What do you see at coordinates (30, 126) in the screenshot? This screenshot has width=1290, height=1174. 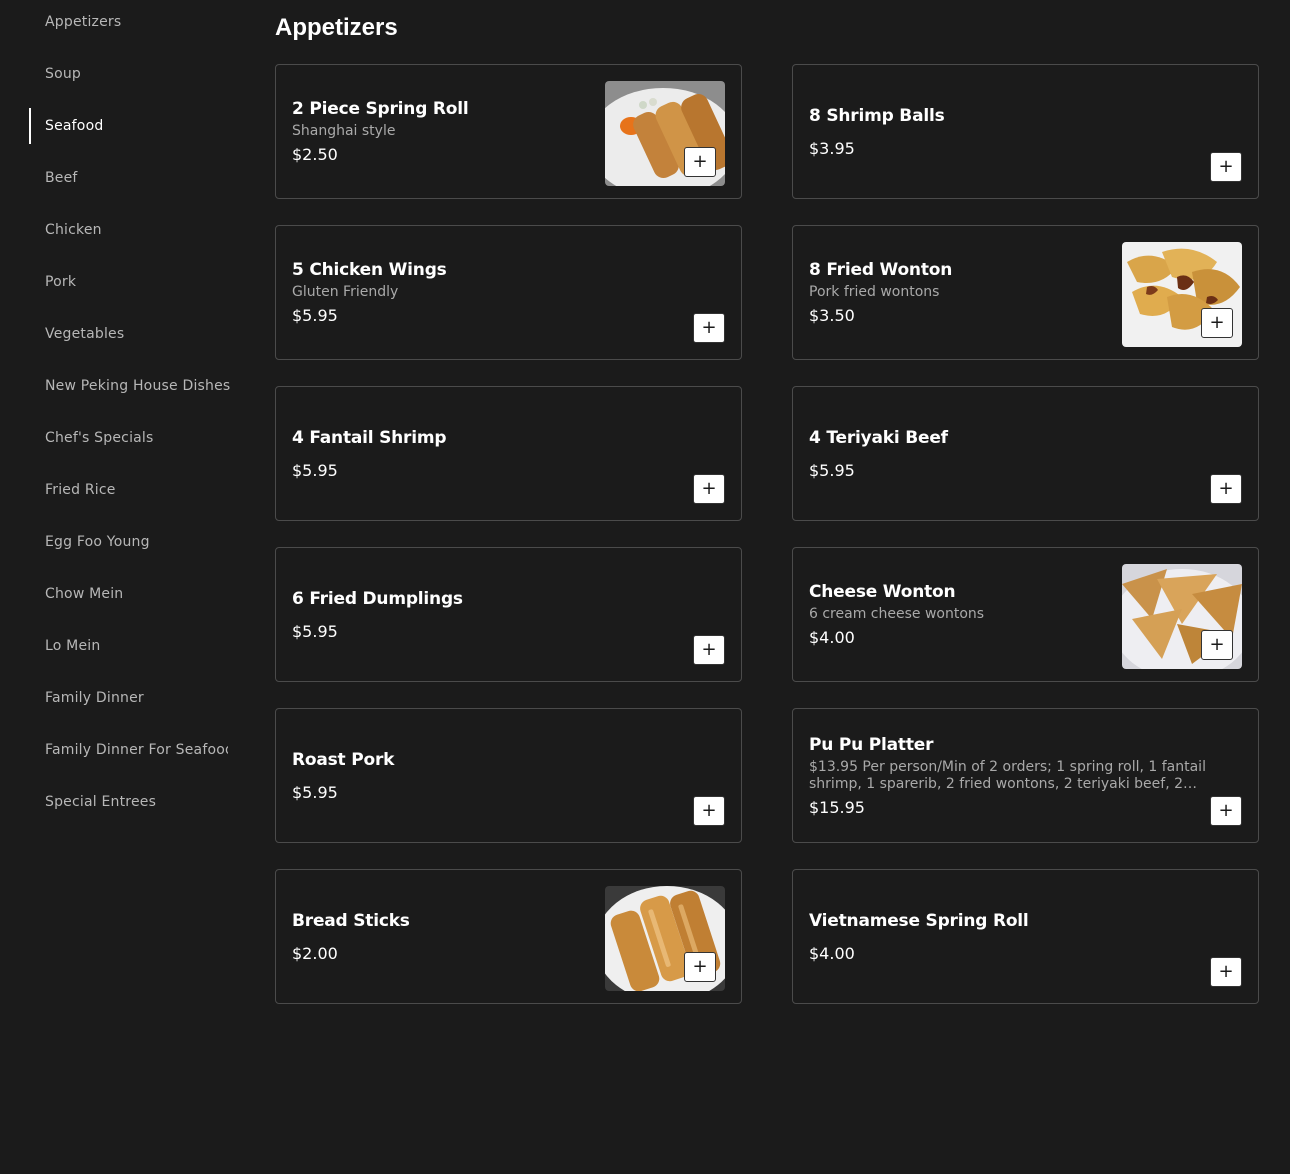 I see `active-category-indicator` at bounding box center [30, 126].